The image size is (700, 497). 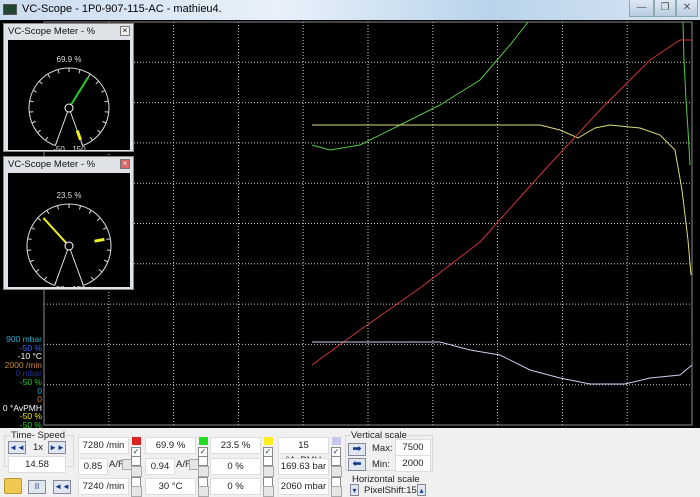 I want to click on pause-button: II, so click(x=37, y=487).